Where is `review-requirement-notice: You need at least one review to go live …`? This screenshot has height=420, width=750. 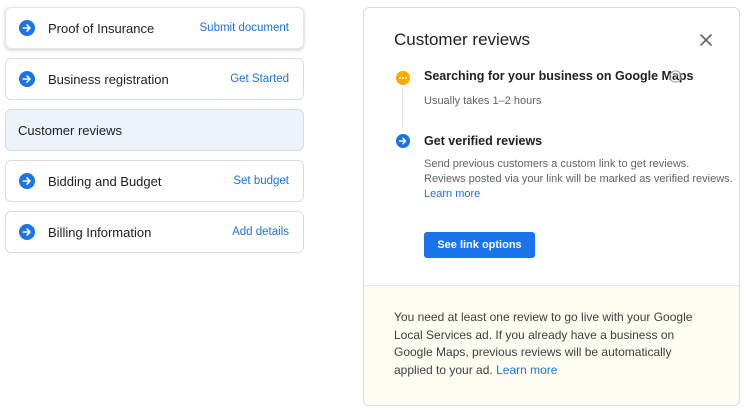 review-requirement-notice: You need at least one review to go live … is located at coordinates (551, 345).